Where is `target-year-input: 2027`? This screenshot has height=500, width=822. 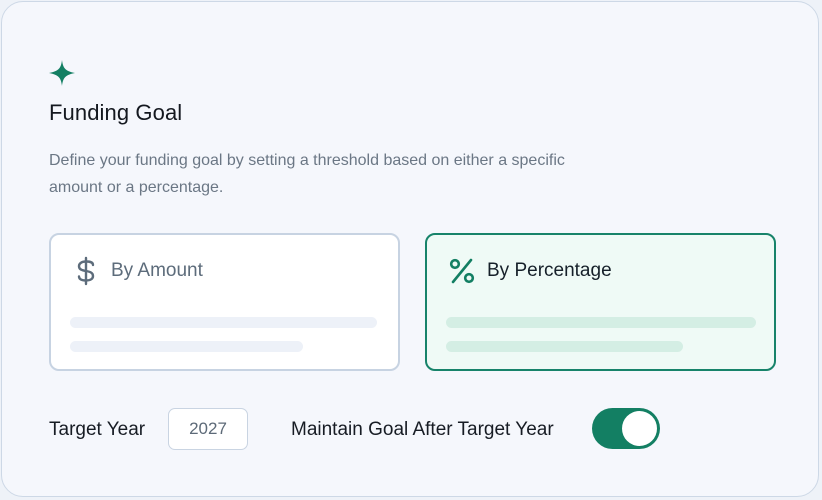 target-year-input: 2027 is located at coordinates (208, 429).